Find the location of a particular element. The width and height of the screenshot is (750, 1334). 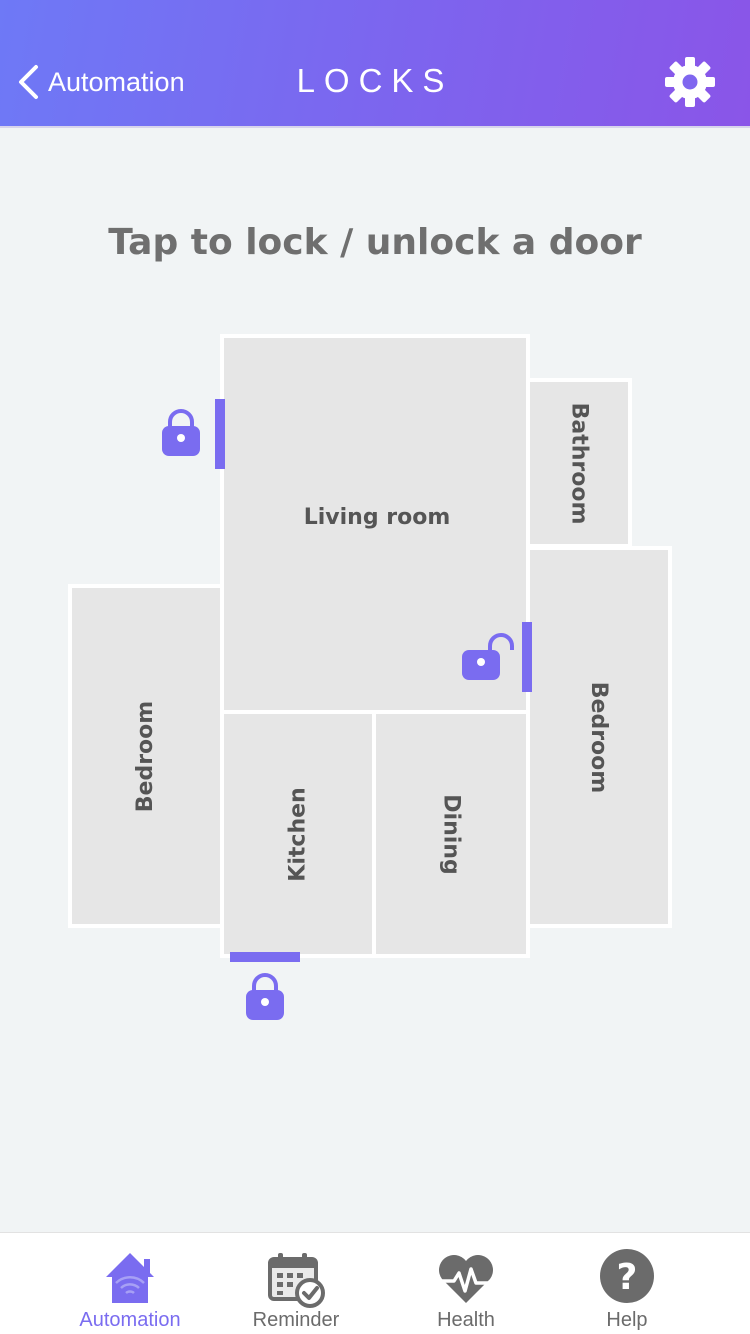

tab-bar: Automation Reminder Health ? Help is located at coordinates (375, 1283).